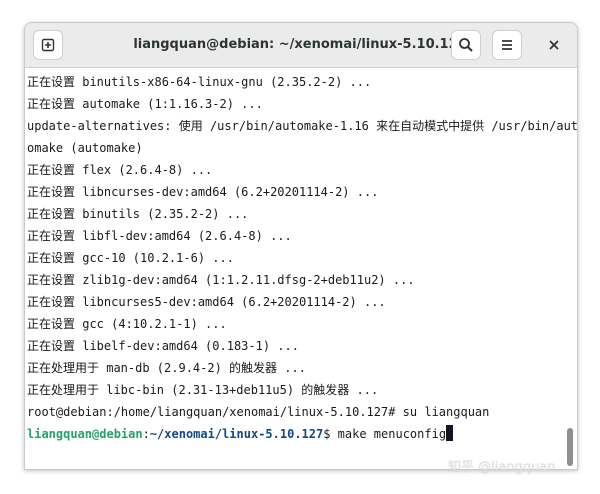 The width and height of the screenshot is (600, 494). Describe the element at coordinates (330, 434) in the screenshot. I see `prompt-symbol: $` at that location.